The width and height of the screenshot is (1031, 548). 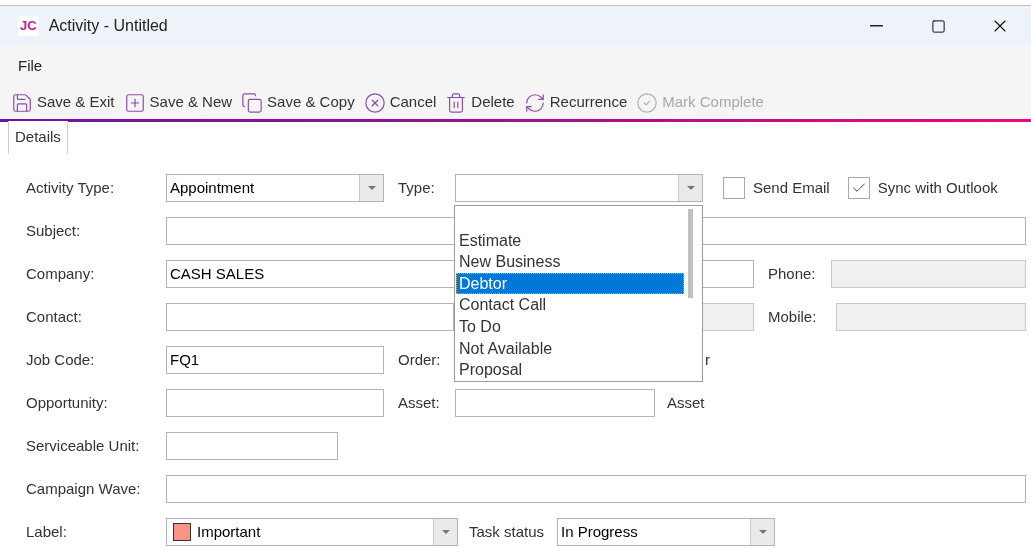 I want to click on field-label: Subject:, so click(x=54, y=230).